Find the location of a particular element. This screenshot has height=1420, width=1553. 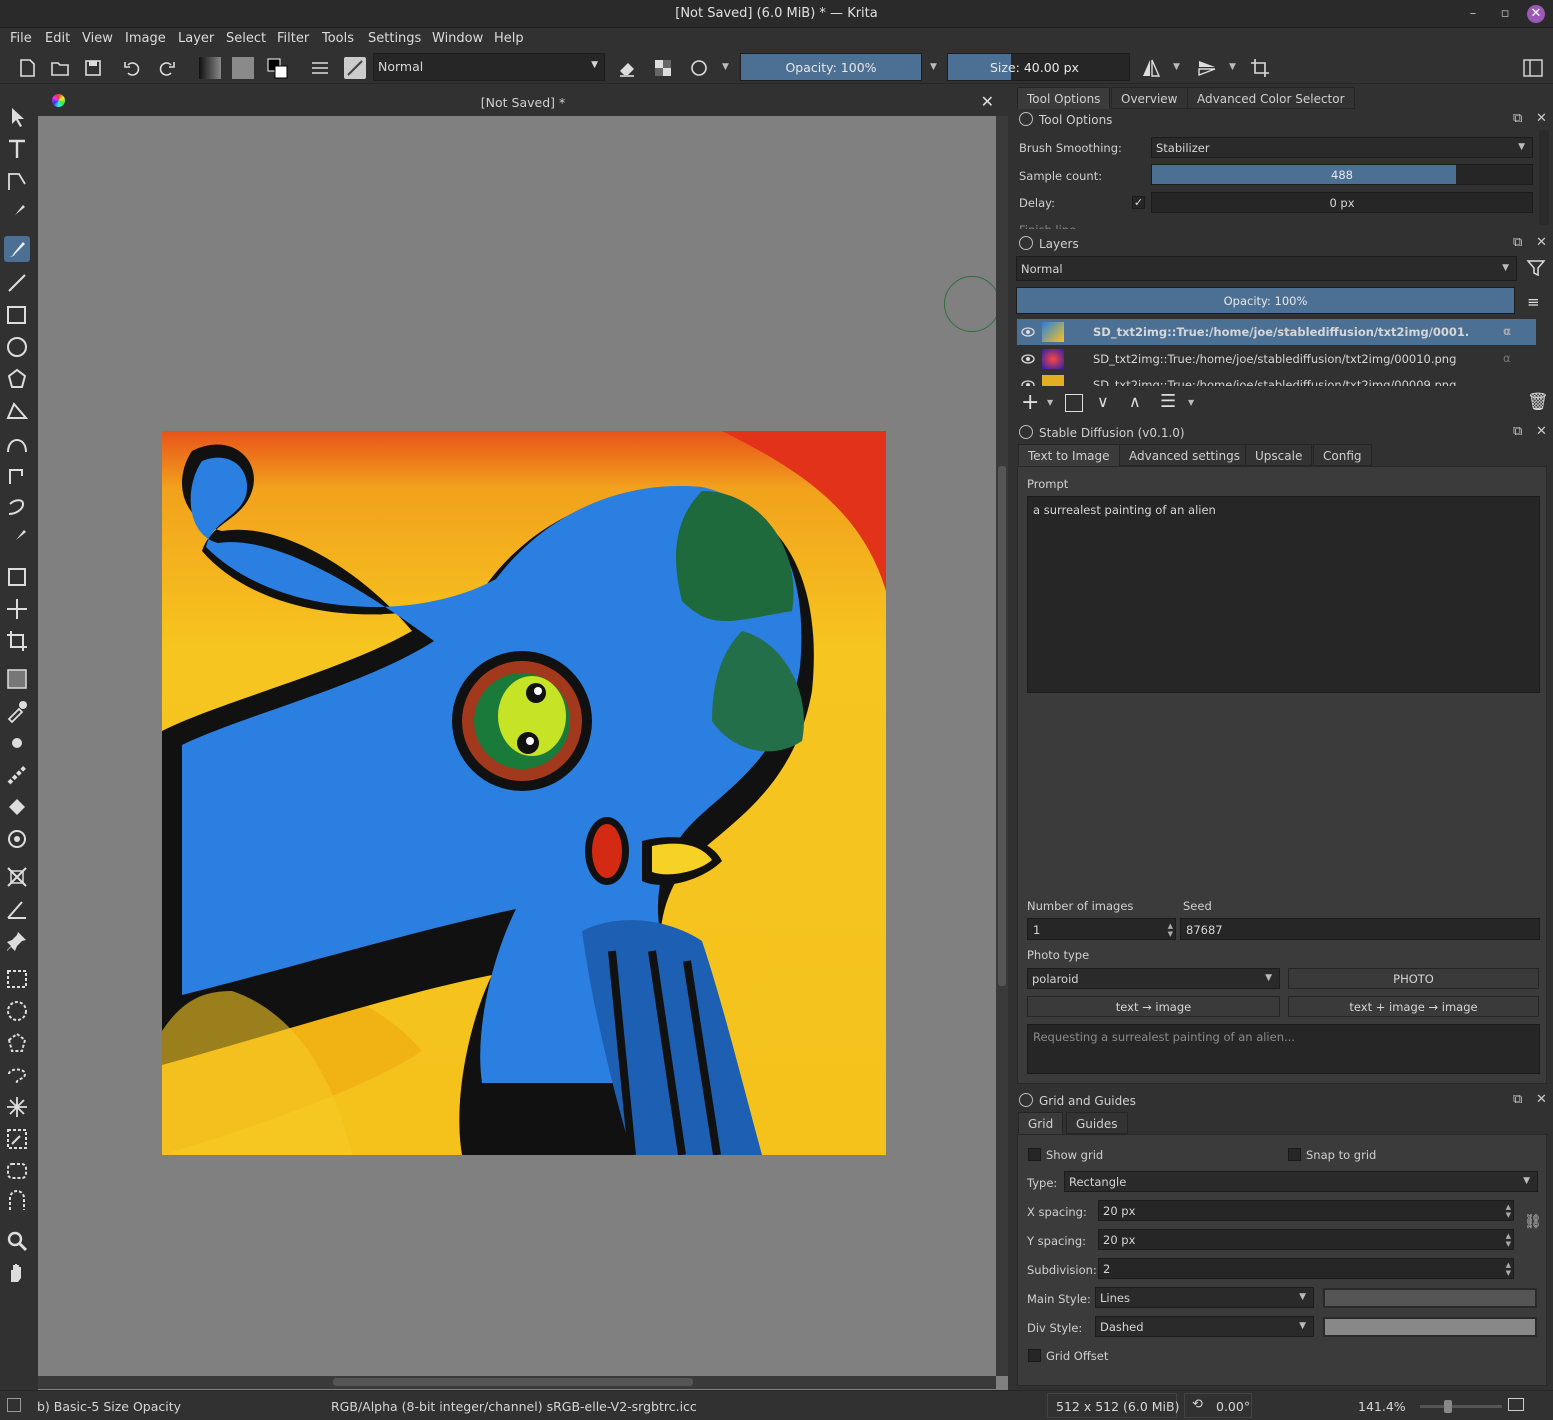

horizontal-scrollbar is located at coordinates (517, 1382).